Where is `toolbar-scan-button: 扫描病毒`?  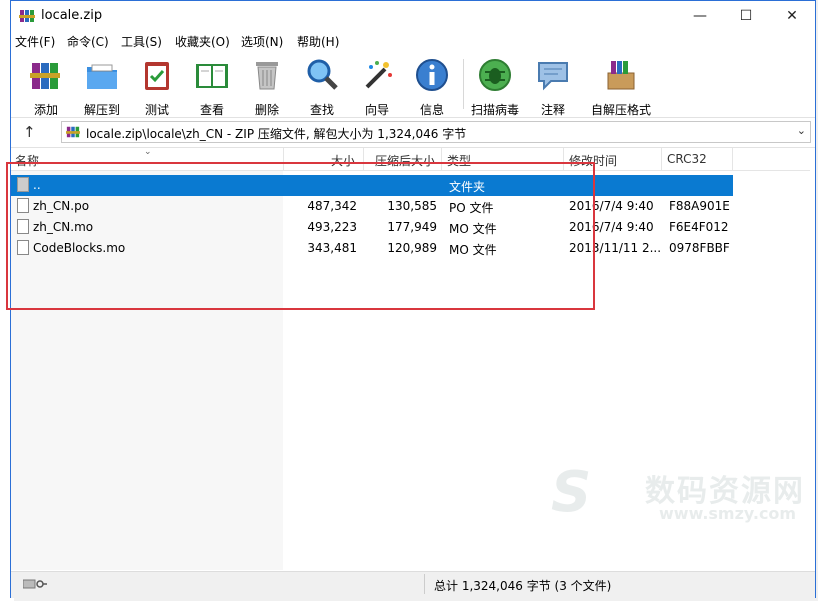
toolbar-scan-button: 扫描病毒 is located at coordinates (495, 86).